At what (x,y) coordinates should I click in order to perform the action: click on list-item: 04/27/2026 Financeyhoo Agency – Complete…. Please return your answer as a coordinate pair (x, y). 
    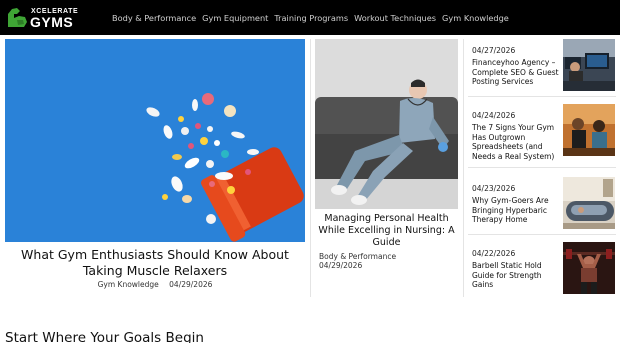
    Looking at the image, I should click on (542, 69).